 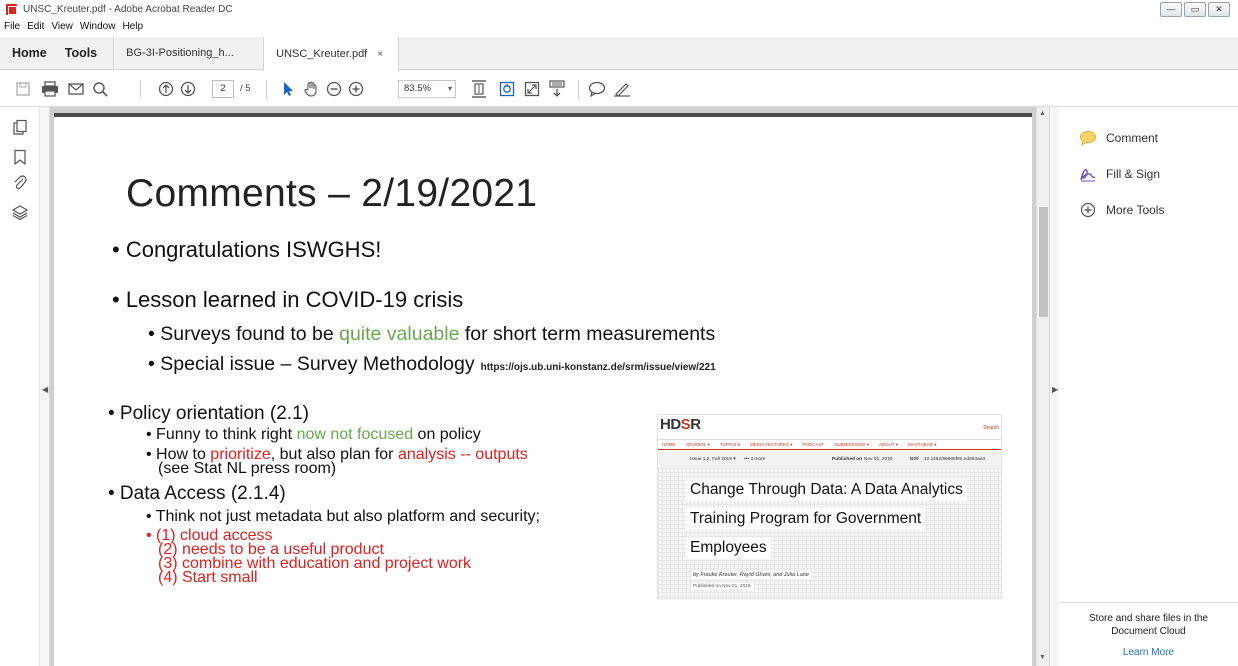 What do you see at coordinates (45, 389) in the screenshot?
I see `chevron-left-icon: ◀` at bounding box center [45, 389].